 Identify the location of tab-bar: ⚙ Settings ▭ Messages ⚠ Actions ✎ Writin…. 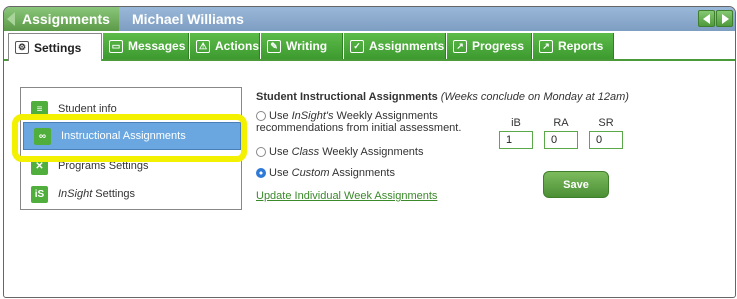
(369, 46).